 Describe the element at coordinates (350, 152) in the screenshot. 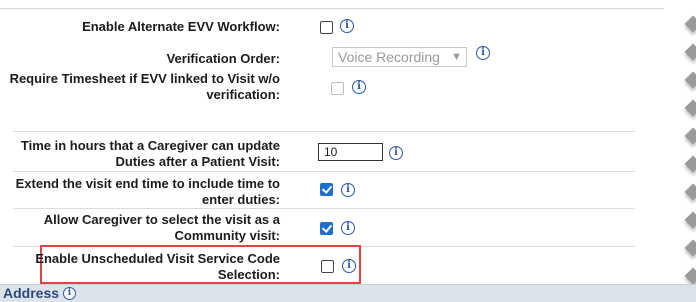

I see `update-duties-hours-input: 10` at that location.